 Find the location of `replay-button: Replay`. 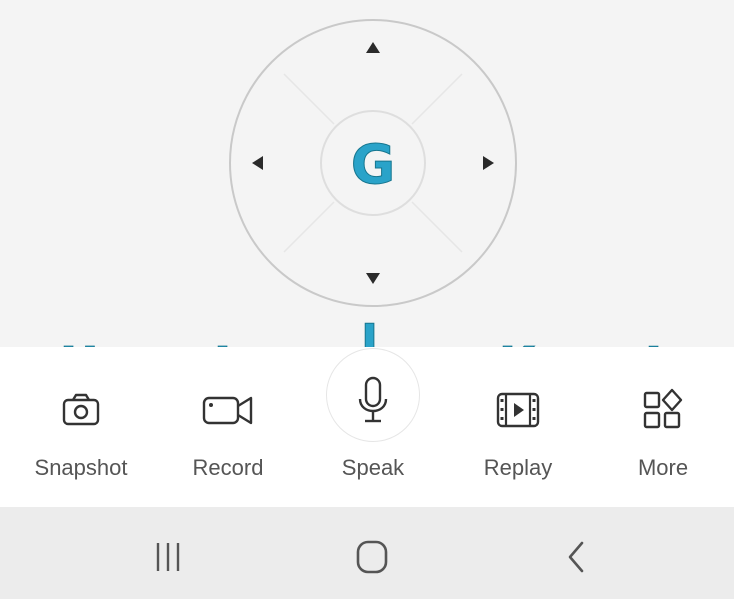

replay-button: Replay is located at coordinates (518, 417).